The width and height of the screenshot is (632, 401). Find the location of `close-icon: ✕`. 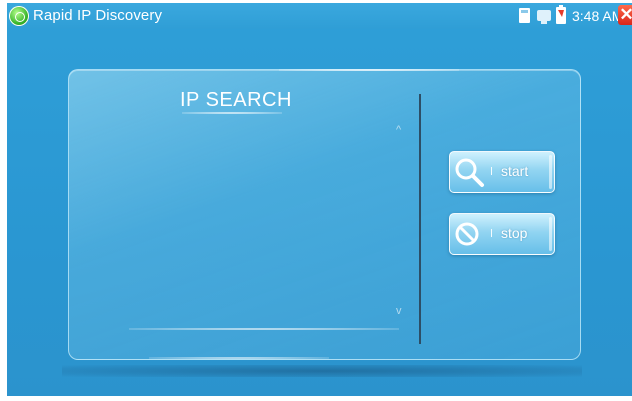

close-icon: ✕ is located at coordinates (625, 15).